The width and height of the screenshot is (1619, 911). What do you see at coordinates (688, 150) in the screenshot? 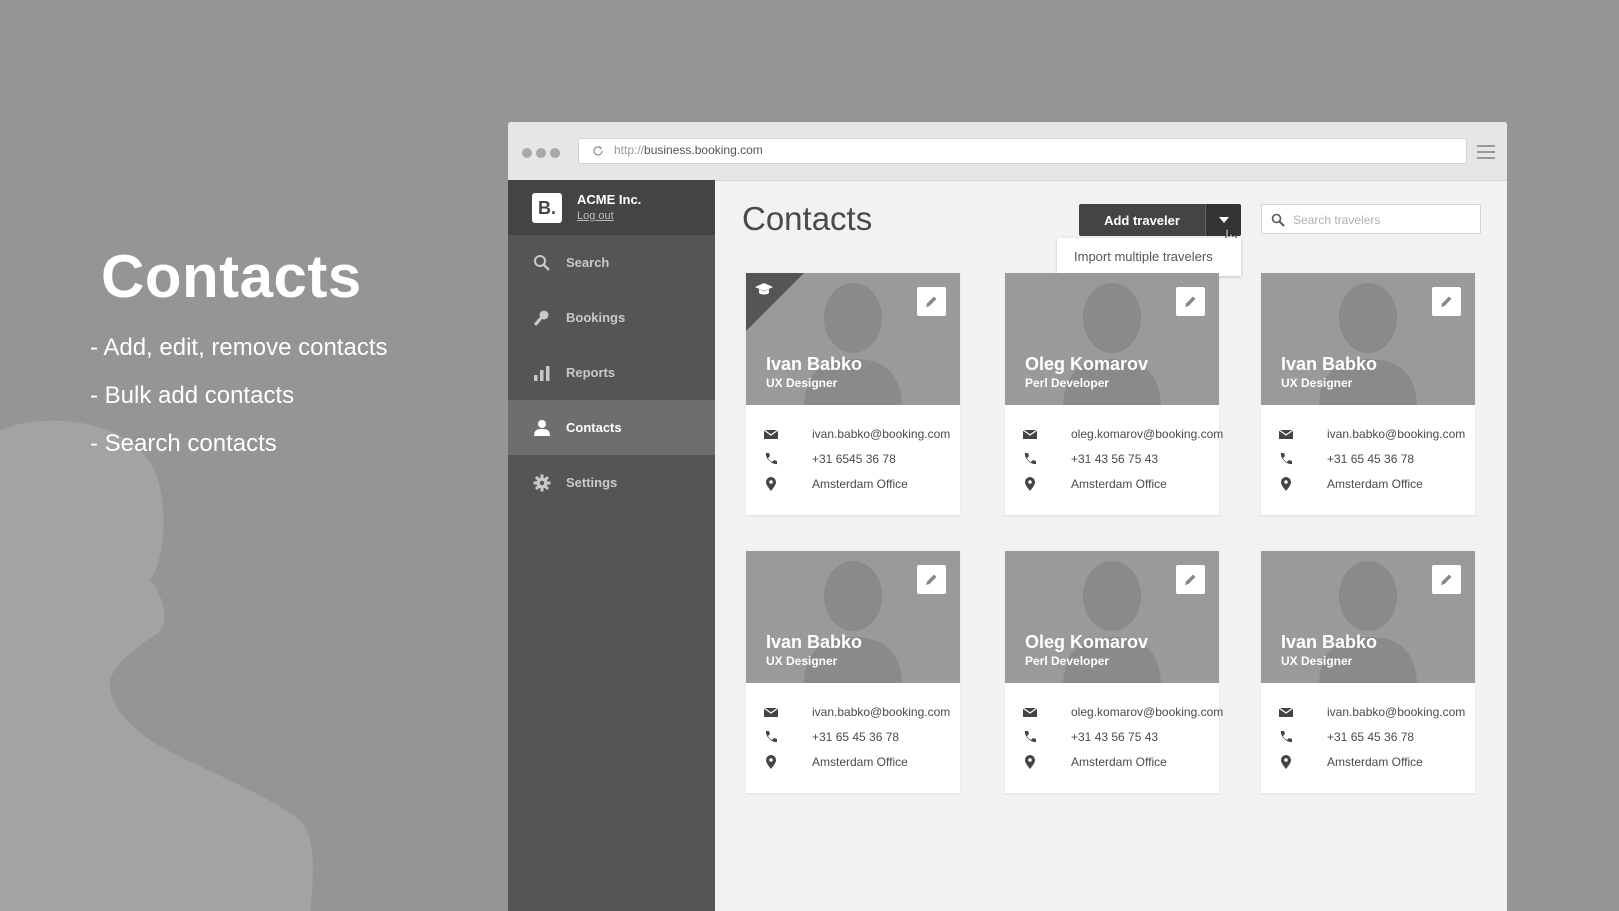
I see `url-text: http://business.booking.com` at bounding box center [688, 150].